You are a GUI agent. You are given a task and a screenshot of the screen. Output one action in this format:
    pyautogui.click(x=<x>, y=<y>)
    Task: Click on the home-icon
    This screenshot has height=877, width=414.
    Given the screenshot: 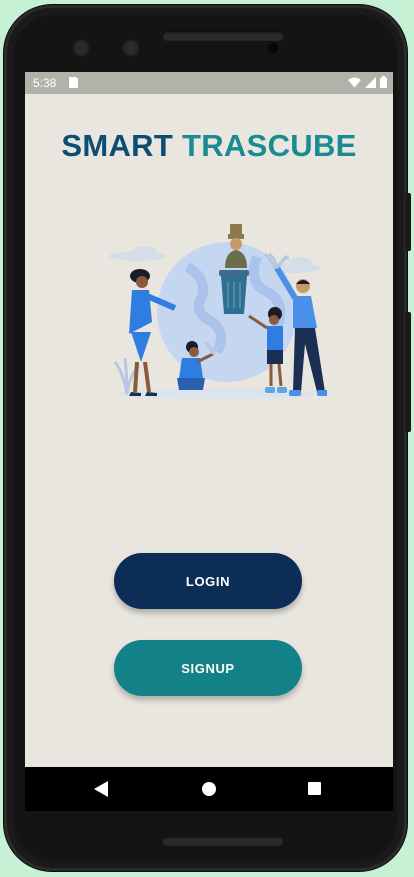 What is the action you would take?
    pyautogui.click(x=209, y=789)
    